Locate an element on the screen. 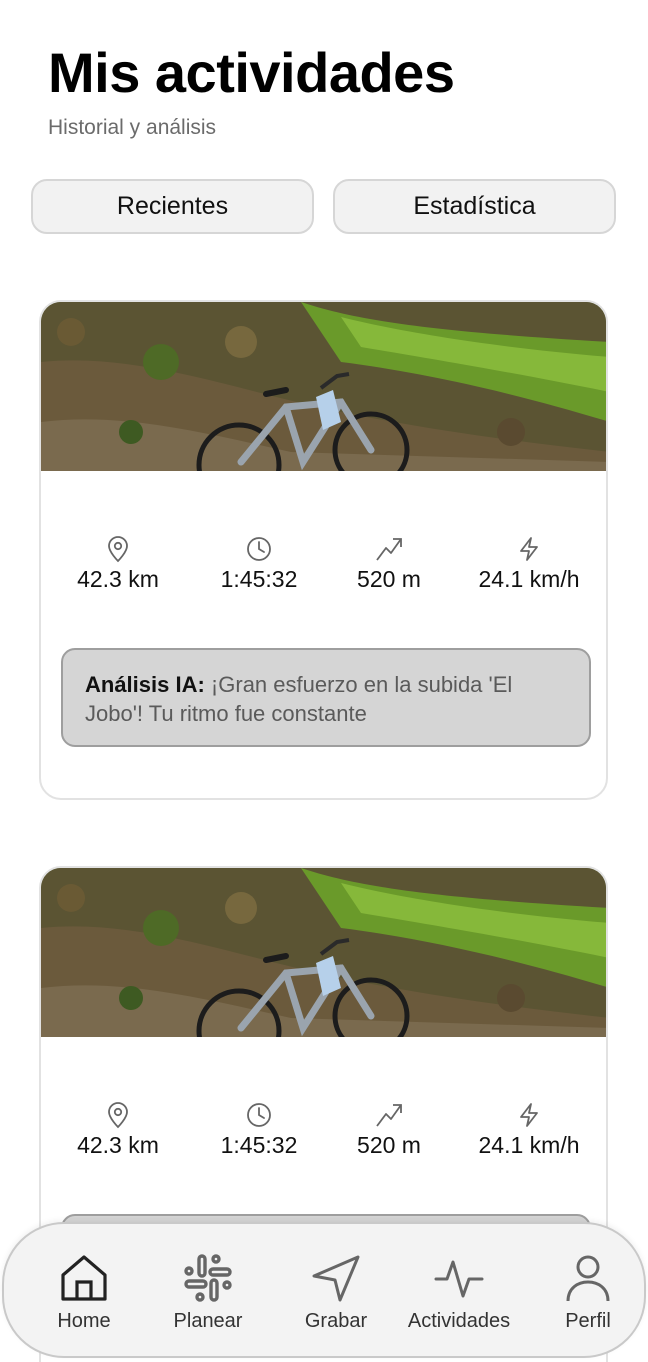 Image resolution: width=648 pixels, height=1362 pixels. nav-home: Home is located at coordinates (84, 1292).